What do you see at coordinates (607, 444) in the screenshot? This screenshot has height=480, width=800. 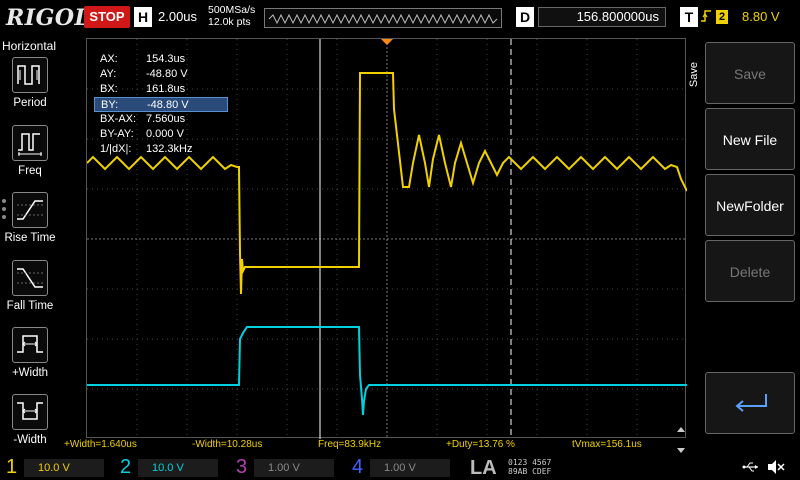 I see `measurement-item: tVmax=156.1us` at bounding box center [607, 444].